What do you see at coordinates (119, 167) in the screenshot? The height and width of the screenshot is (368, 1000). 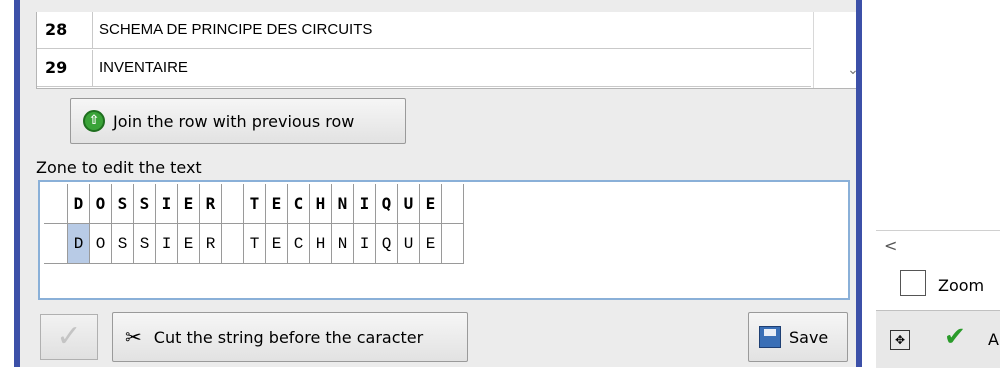 I see `zone-label: Zone to edit the text` at bounding box center [119, 167].